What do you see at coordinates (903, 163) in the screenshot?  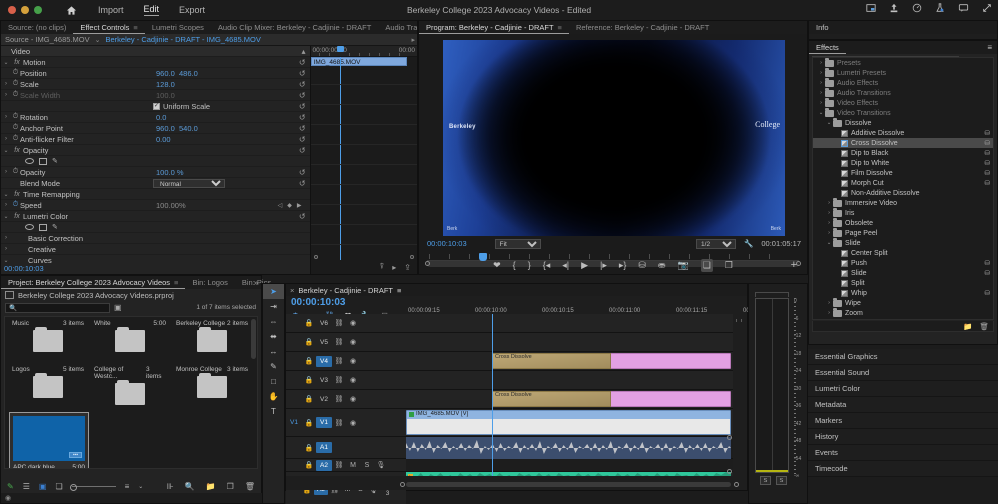 I see `effects-item-dip-to-white: Dip to White ⛁` at bounding box center [903, 163].